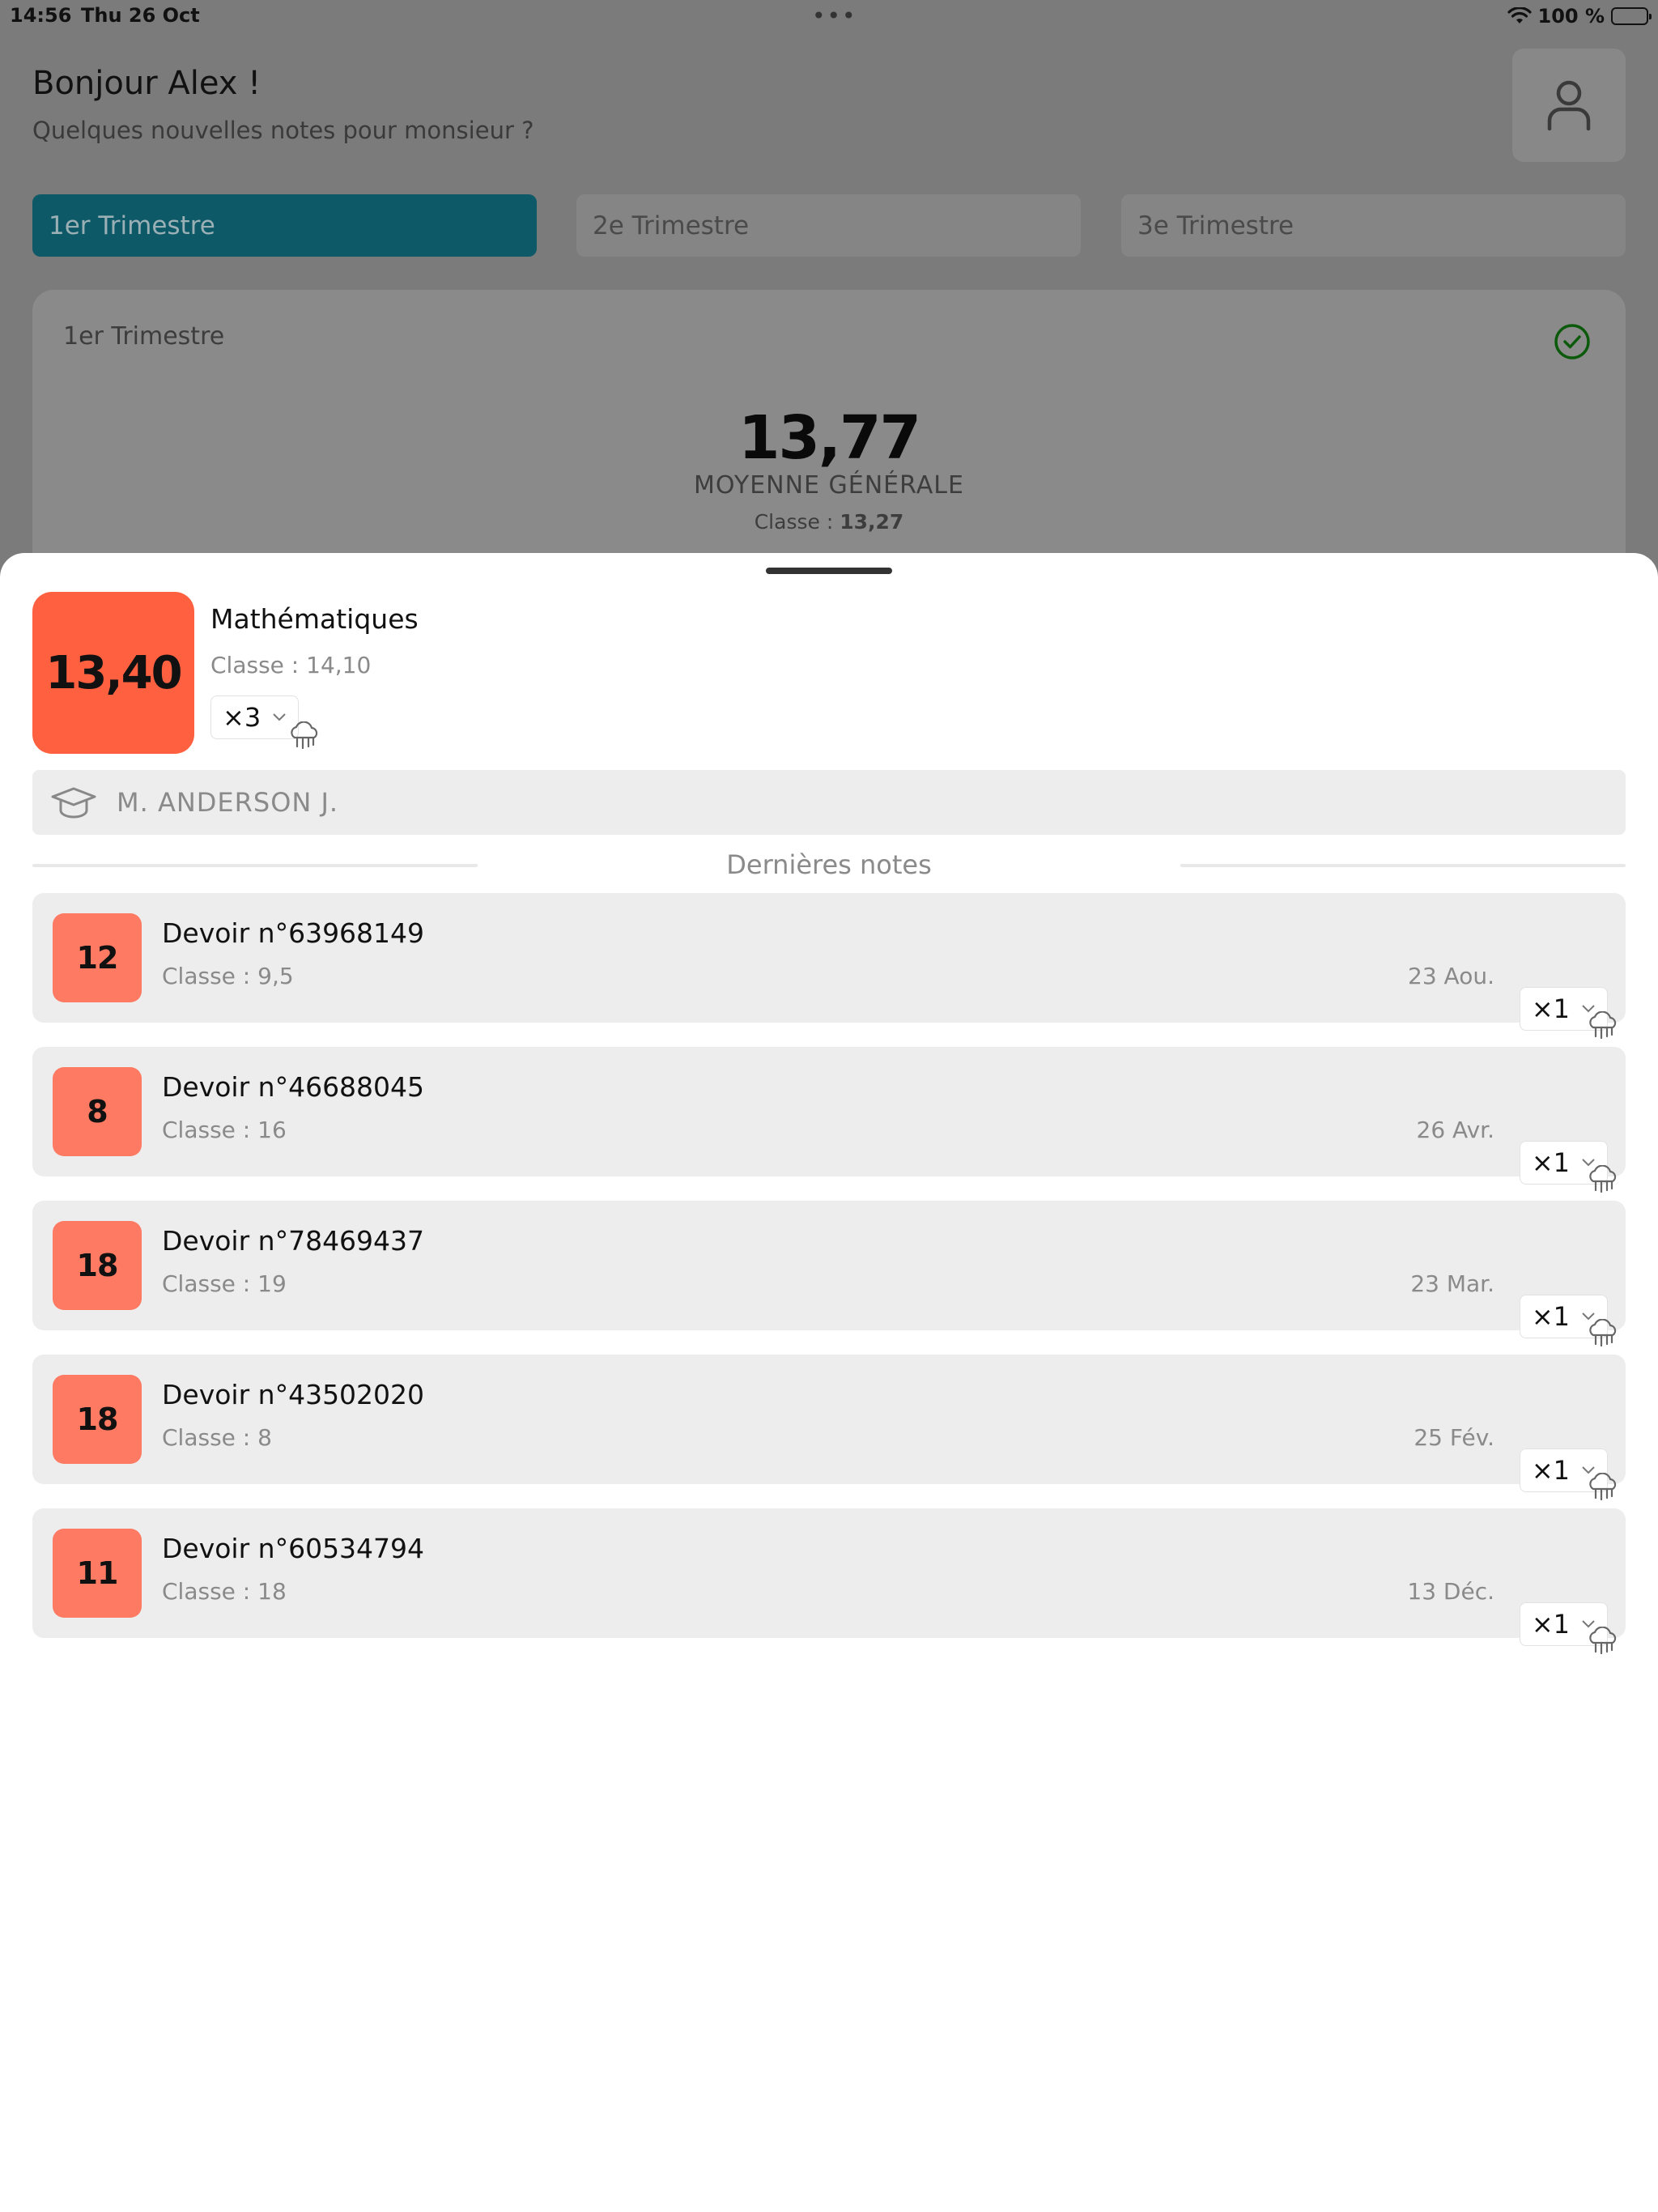 Image resolution: width=1658 pixels, height=2212 pixels. I want to click on wifi-icon, so click(1519, 16).